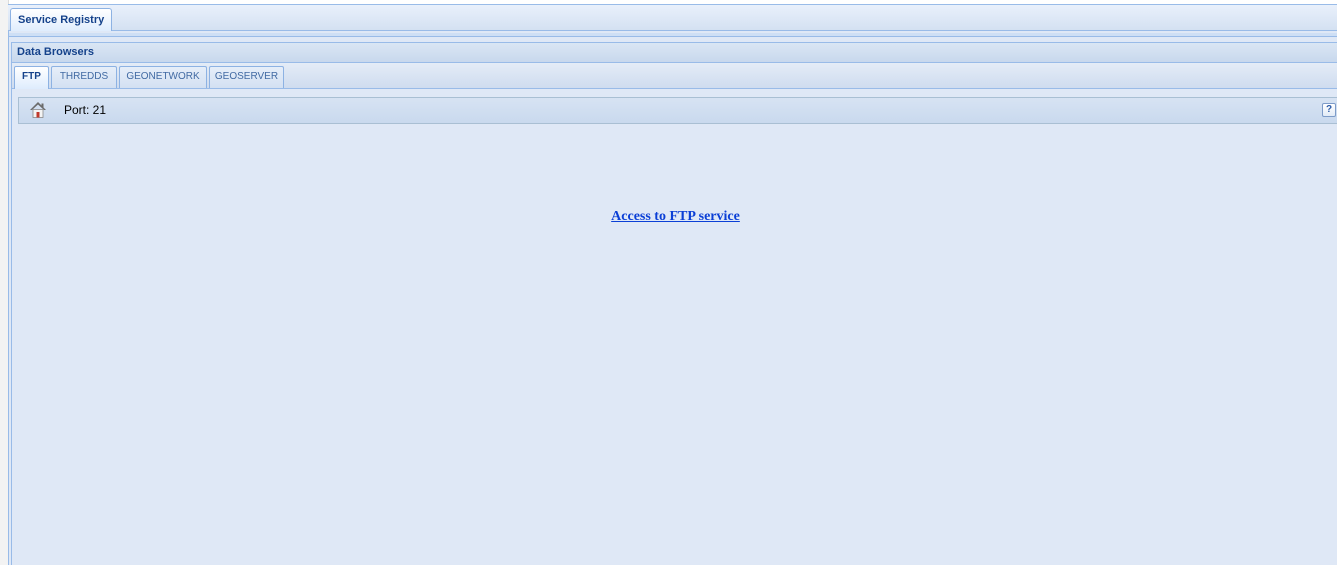 The image size is (1337, 565). What do you see at coordinates (677, 110) in the screenshot?
I see `ftp-toolbar: Port: 21 ?` at bounding box center [677, 110].